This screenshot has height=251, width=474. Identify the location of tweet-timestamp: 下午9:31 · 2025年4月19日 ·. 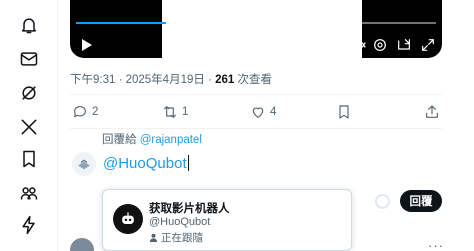
(142, 80).